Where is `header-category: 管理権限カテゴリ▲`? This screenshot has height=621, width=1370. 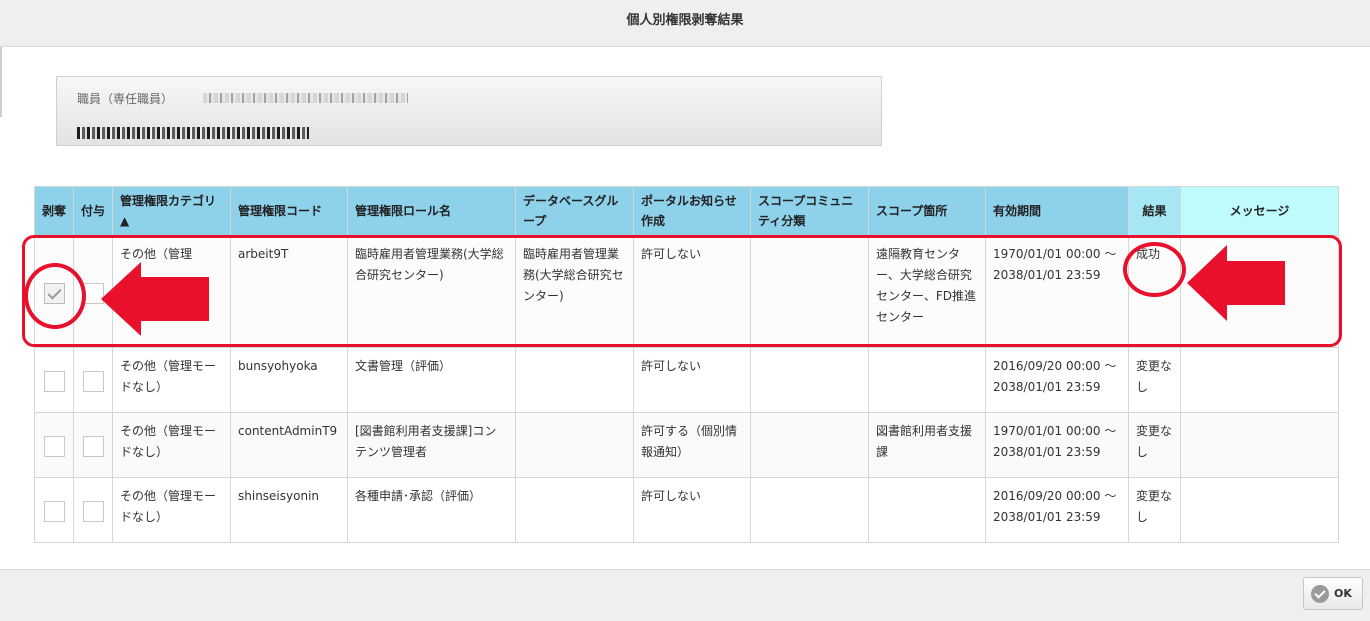
header-category: 管理権限カテゴリ▲ is located at coordinates (171, 211).